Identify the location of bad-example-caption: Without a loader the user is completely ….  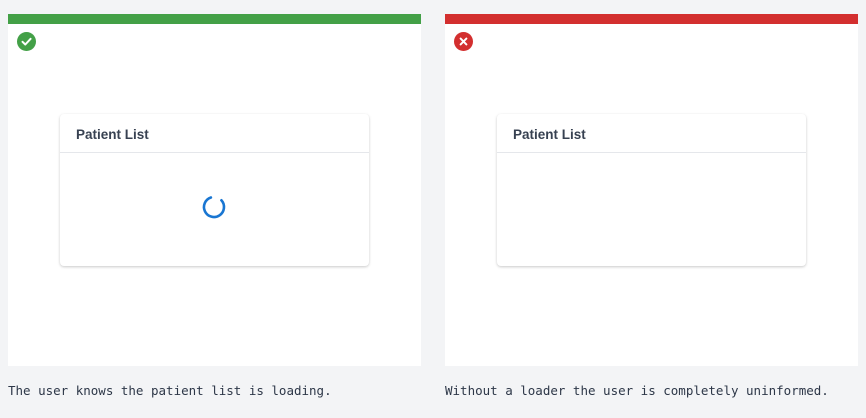
(637, 390).